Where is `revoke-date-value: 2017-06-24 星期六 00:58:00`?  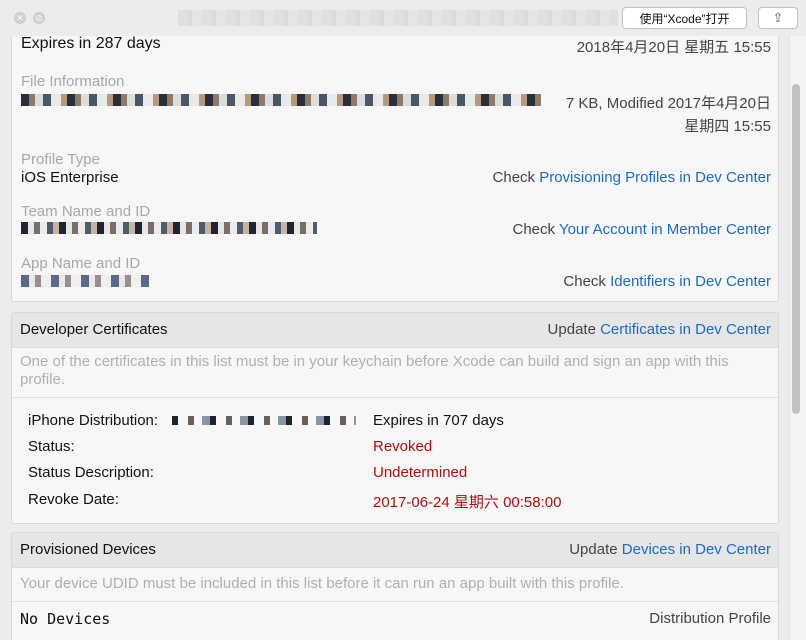 revoke-date-value: 2017-06-24 星期六 00:58:00 is located at coordinates (467, 502).